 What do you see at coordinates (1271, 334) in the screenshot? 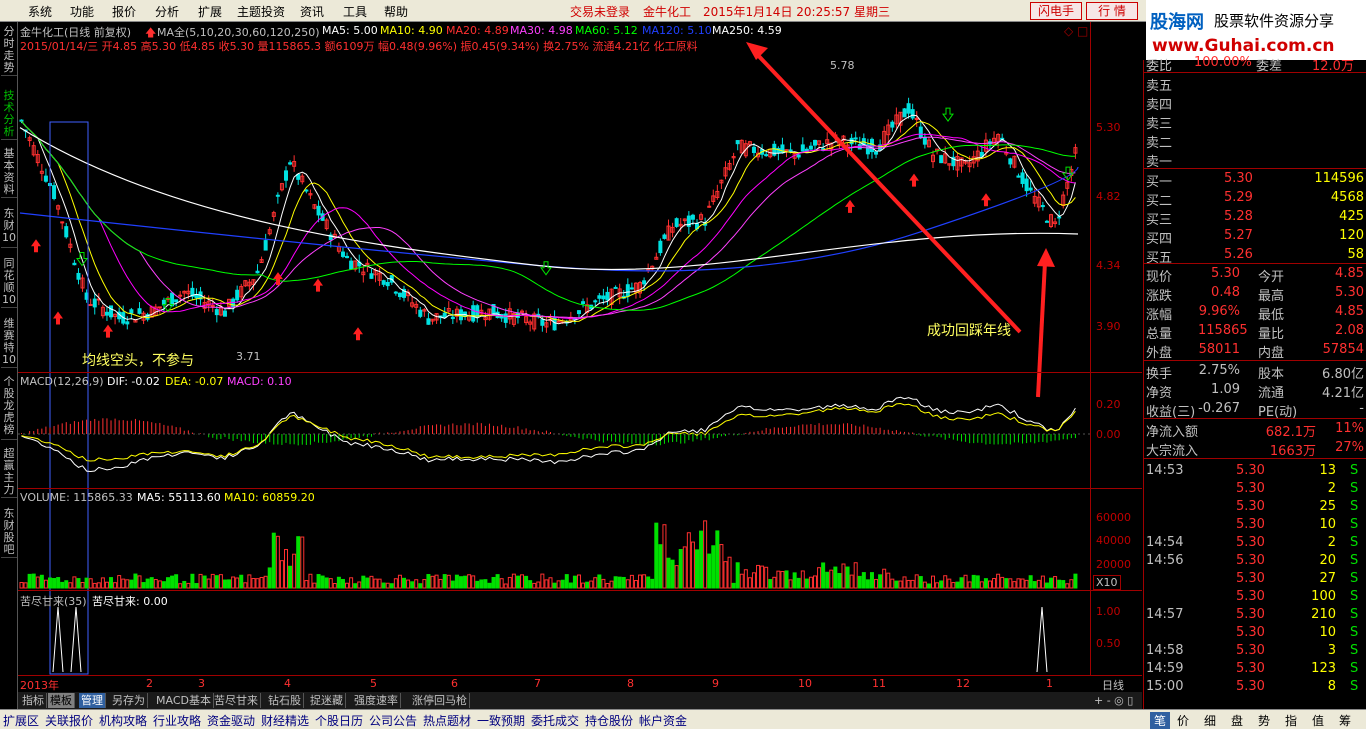
I see `stat-label: 量比` at bounding box center [1271, 334].